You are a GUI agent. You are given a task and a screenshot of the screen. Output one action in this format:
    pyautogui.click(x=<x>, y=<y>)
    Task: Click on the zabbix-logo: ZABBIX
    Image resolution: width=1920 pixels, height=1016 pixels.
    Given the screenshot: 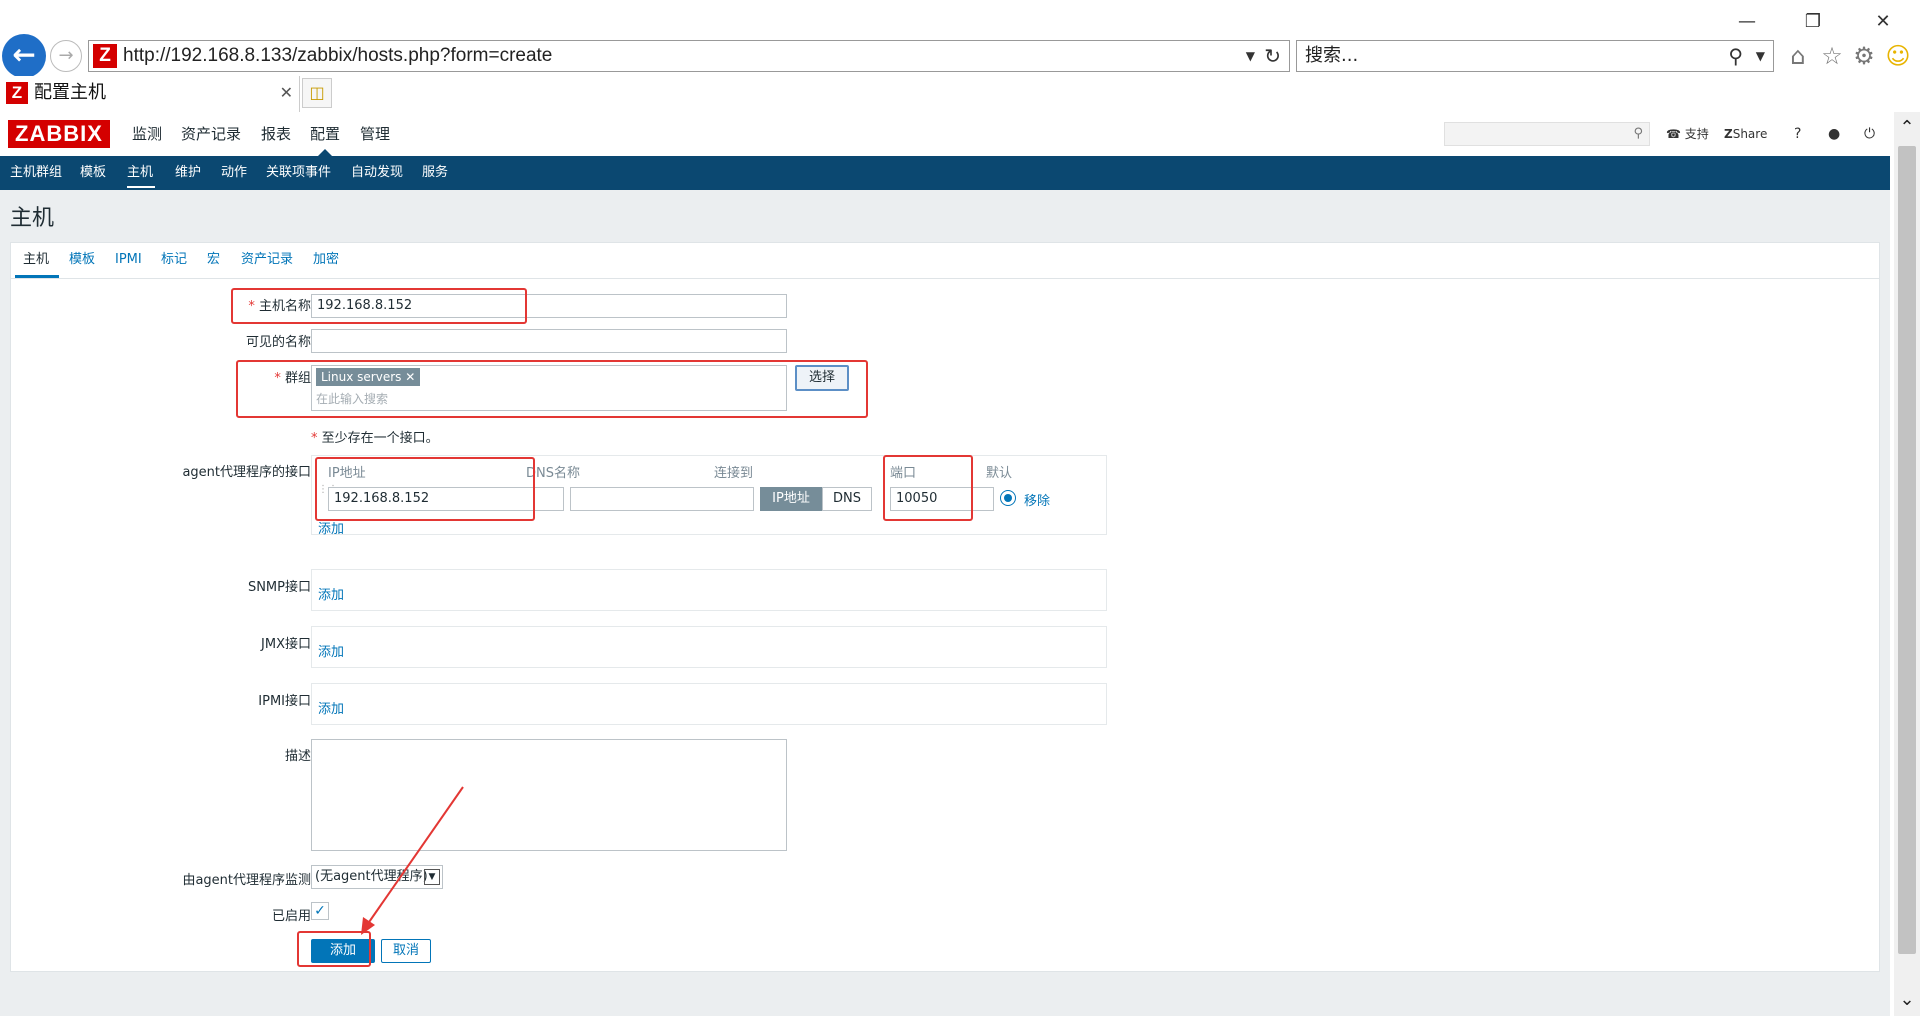 What is the action you would take?
    pyautogui.click(x=59, y=134)
    